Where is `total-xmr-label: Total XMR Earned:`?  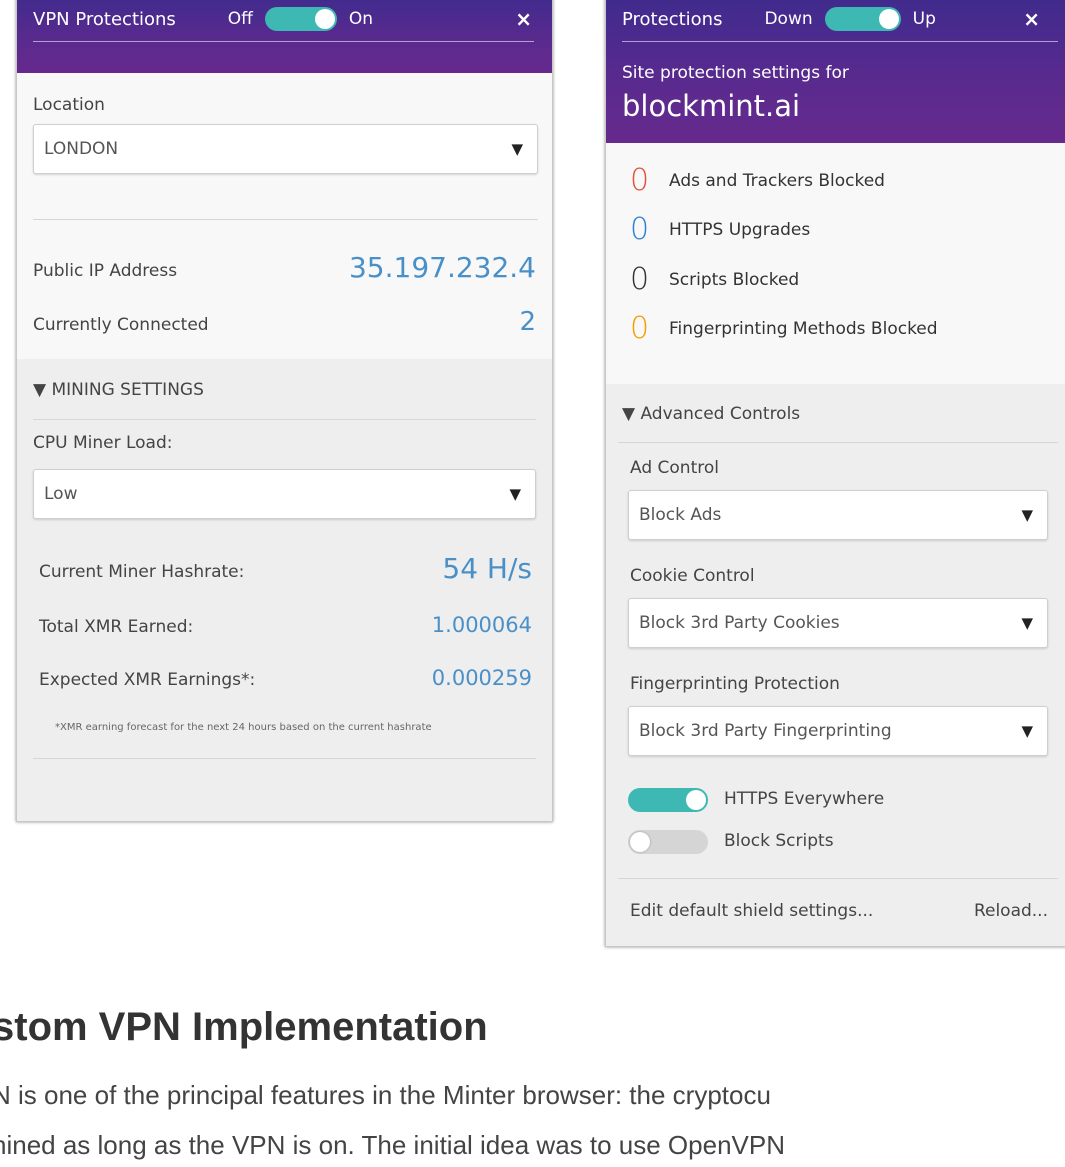
total-xmr-label: Total XMR Earned: is located at coordinates (116, 627).